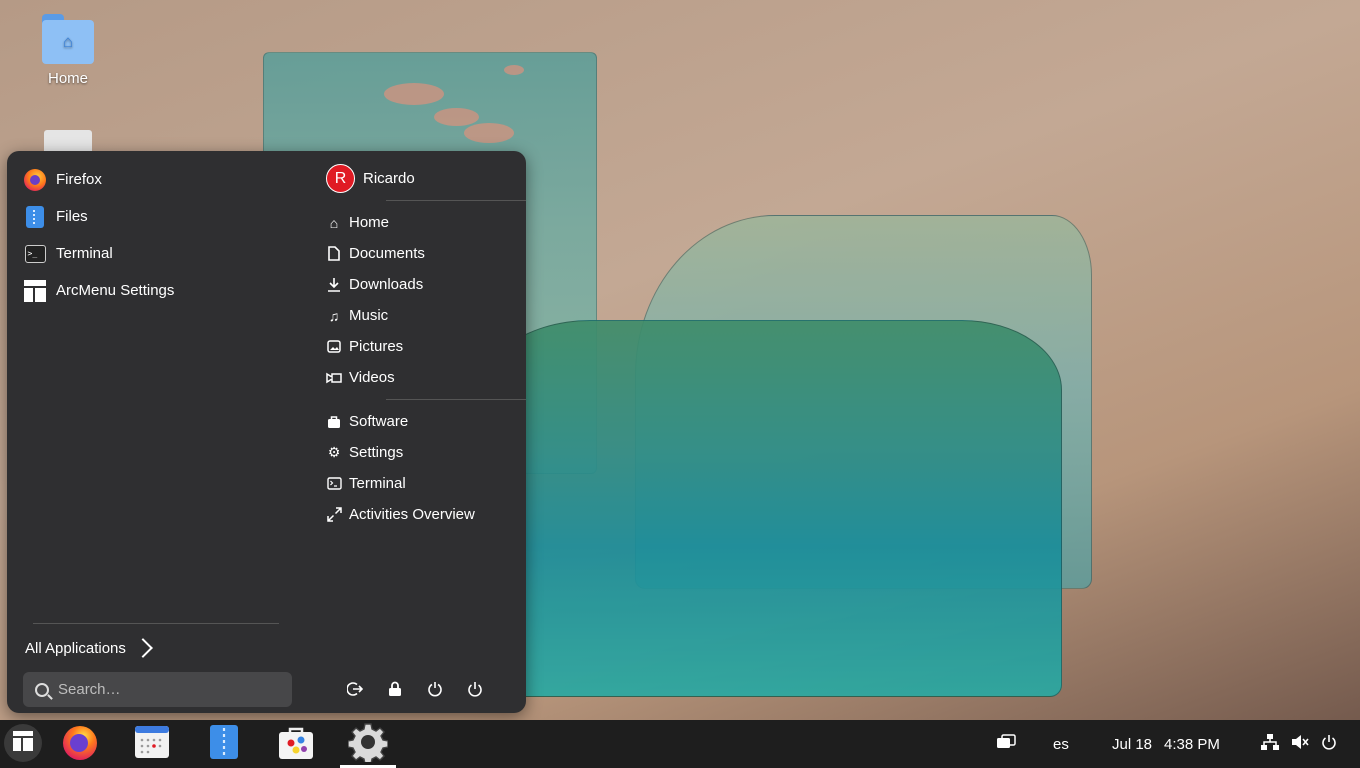  I want to click on download-icon, so click(334, 285).